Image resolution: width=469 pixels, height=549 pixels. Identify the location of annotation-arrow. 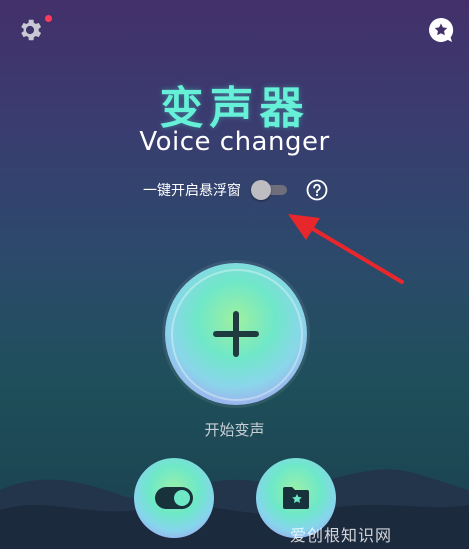
(346, 249).